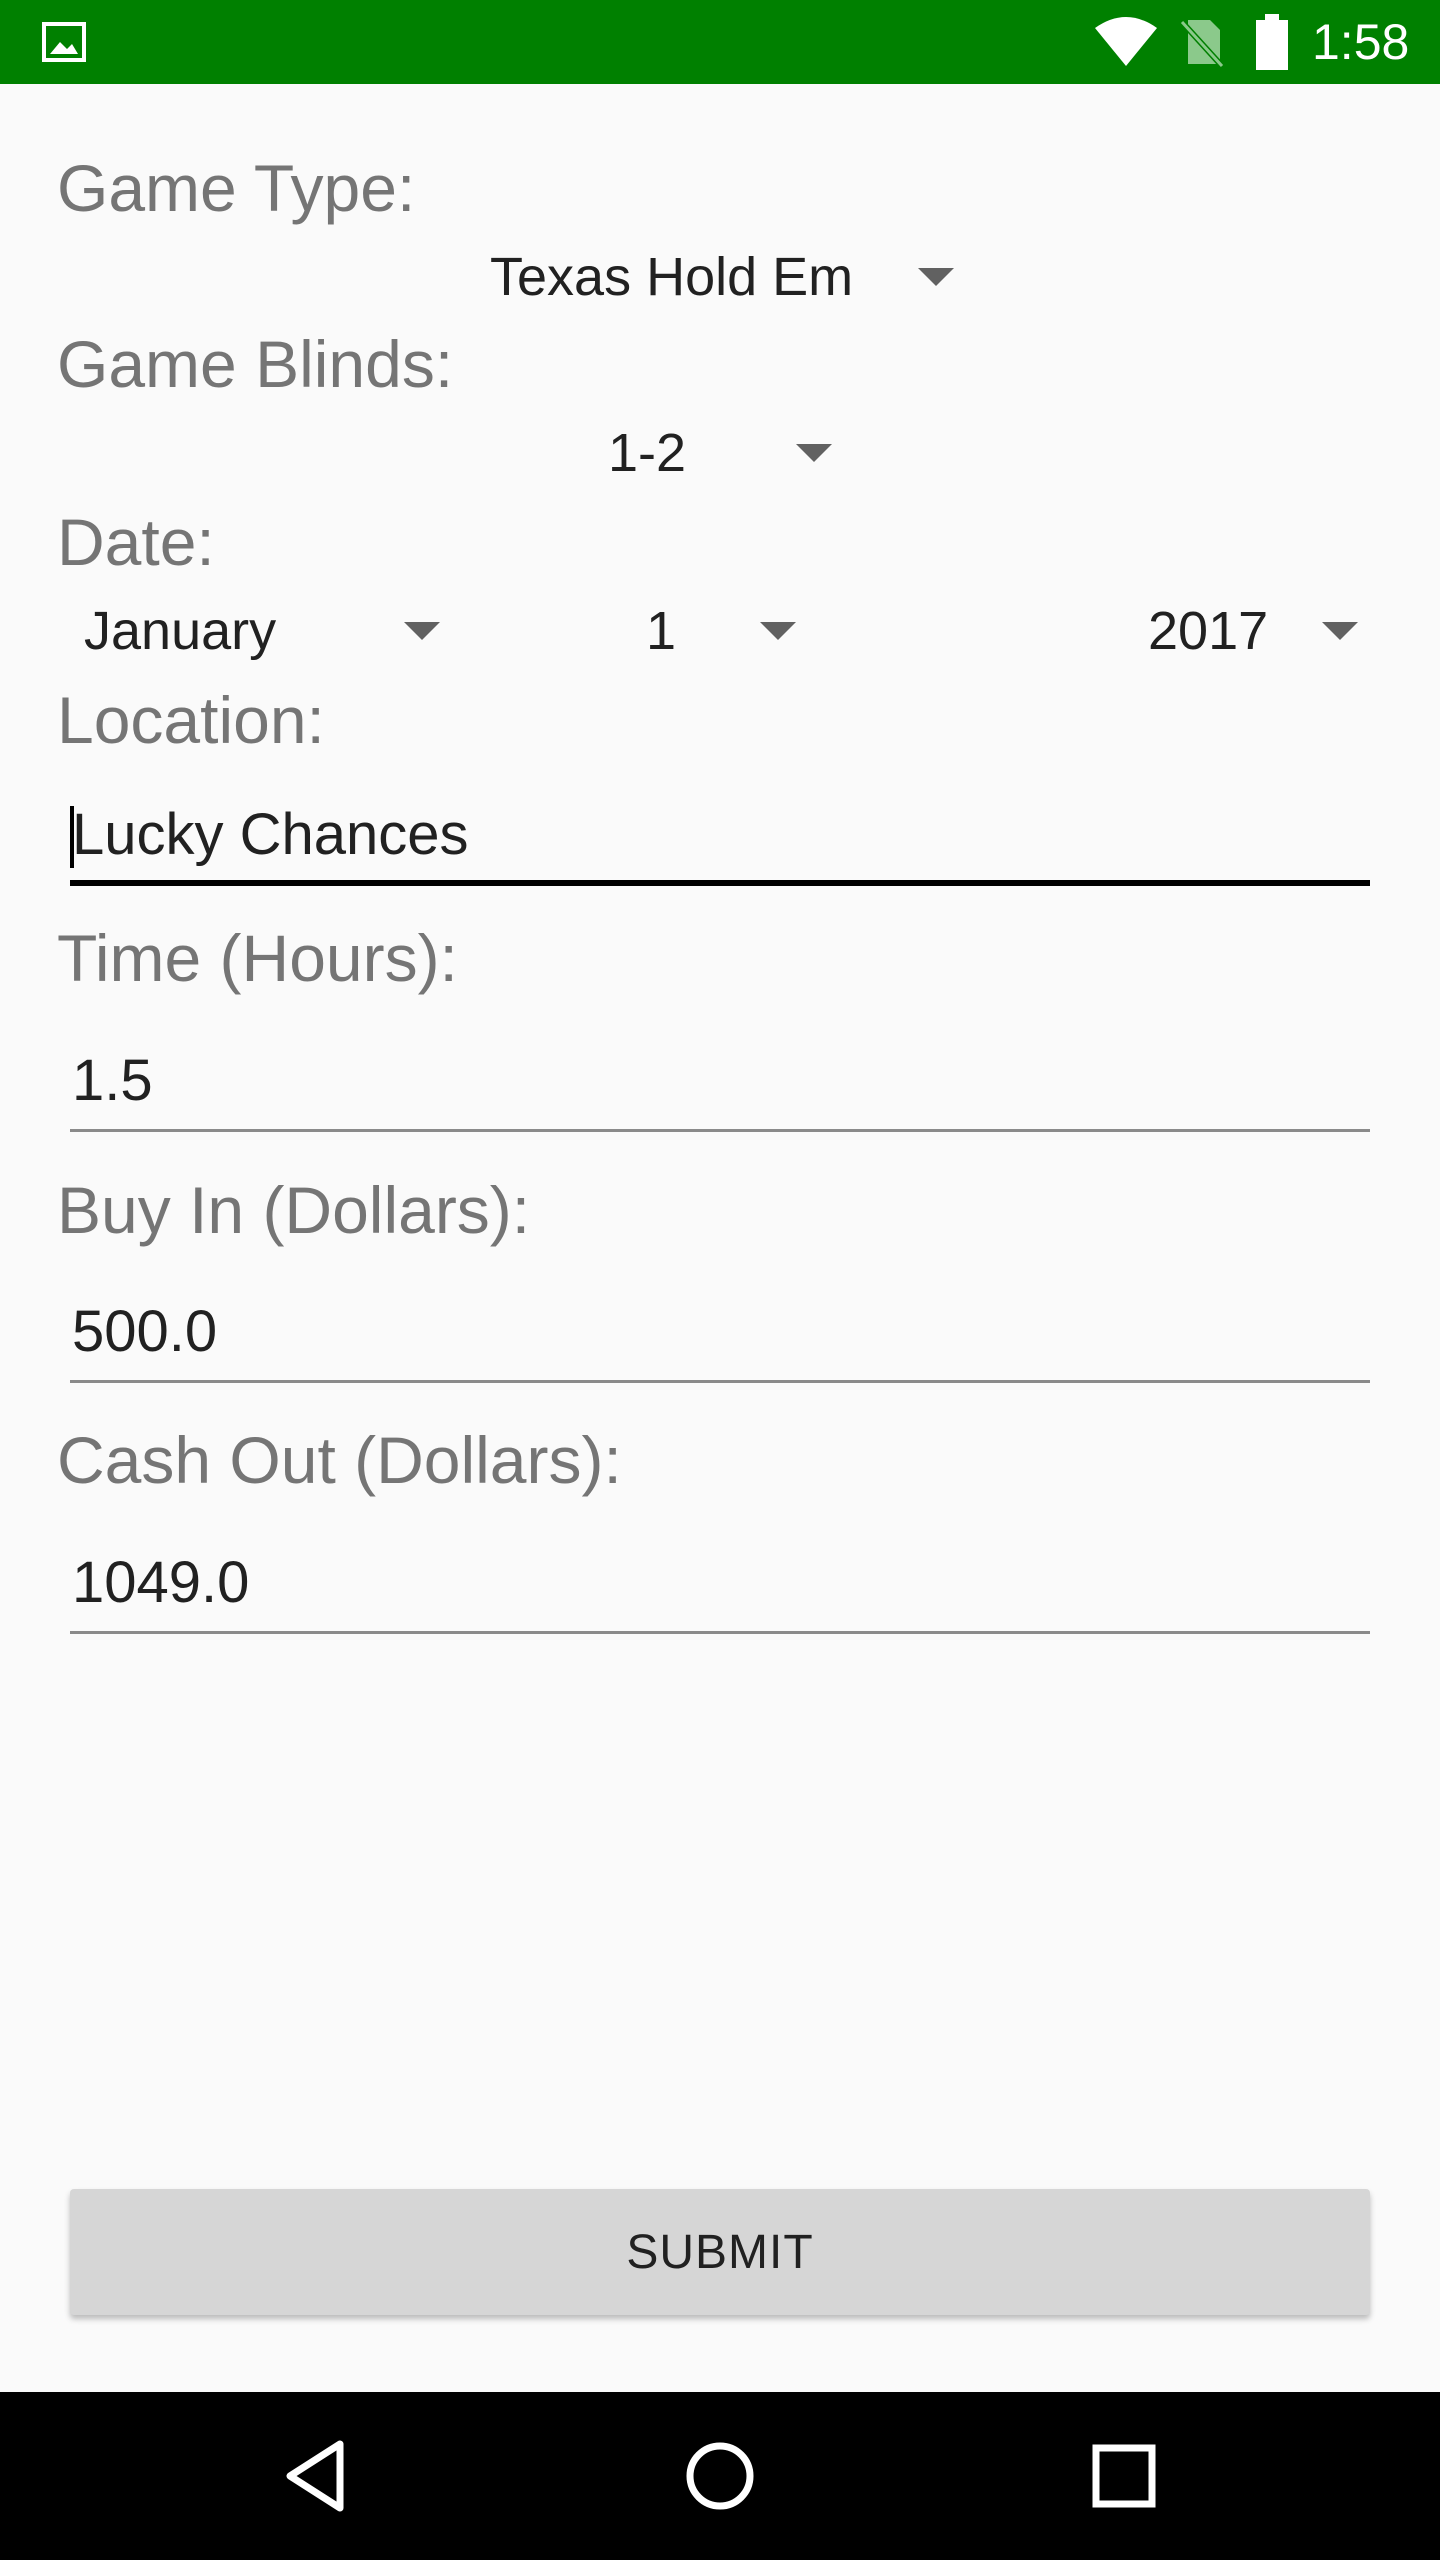 The width and height of the screenshot is (1440, 2560). Describe the element at coordinates (1202, 43) in the screenshot. I see `no-sim-icon` at that location.